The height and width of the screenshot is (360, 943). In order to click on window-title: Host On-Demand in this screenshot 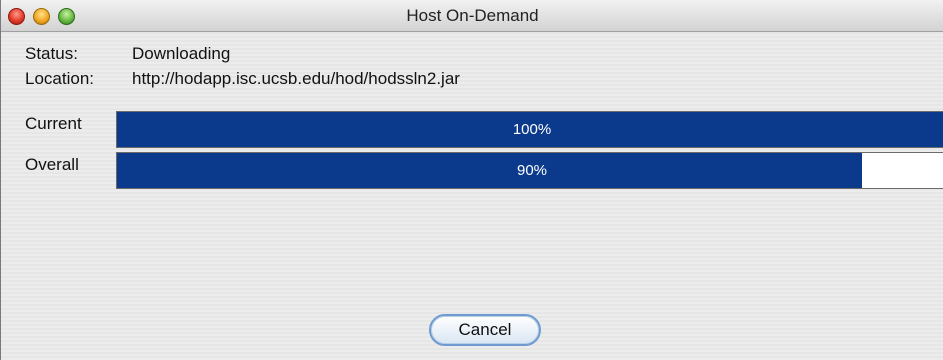, I will do `click(472, 15)`.